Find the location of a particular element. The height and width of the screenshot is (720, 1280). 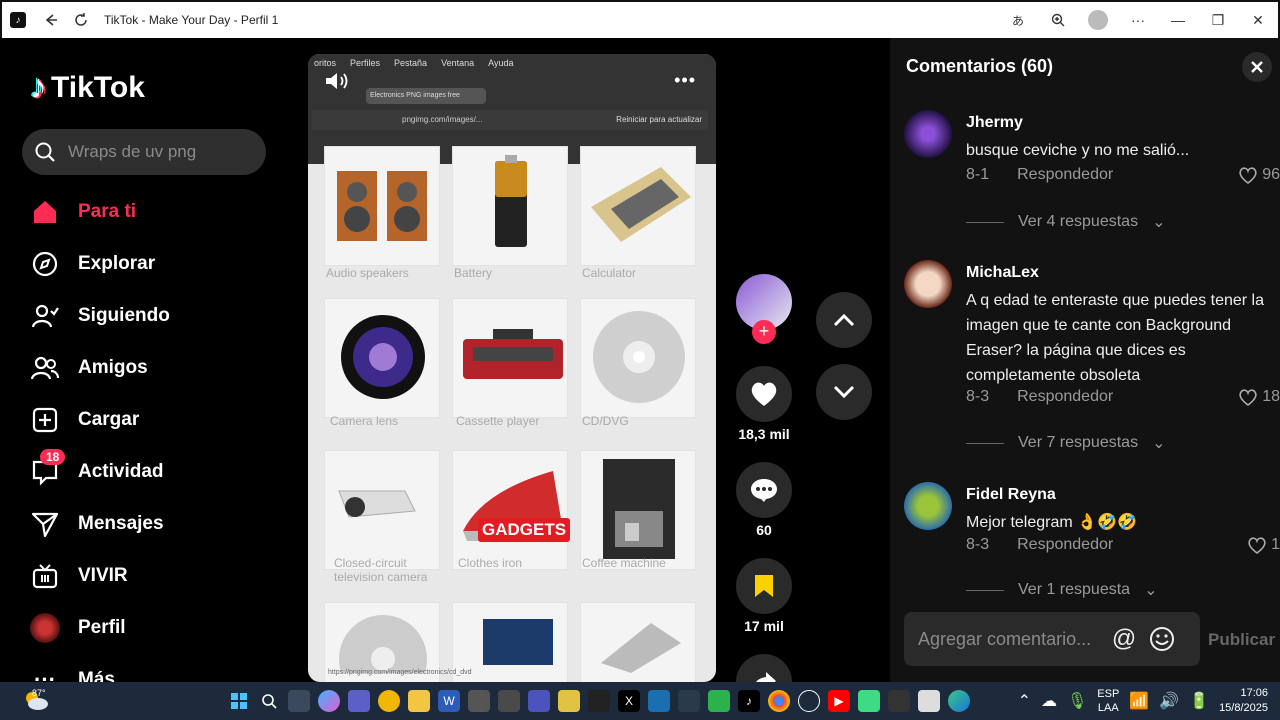

device-image is located at coordinates (641, 648).